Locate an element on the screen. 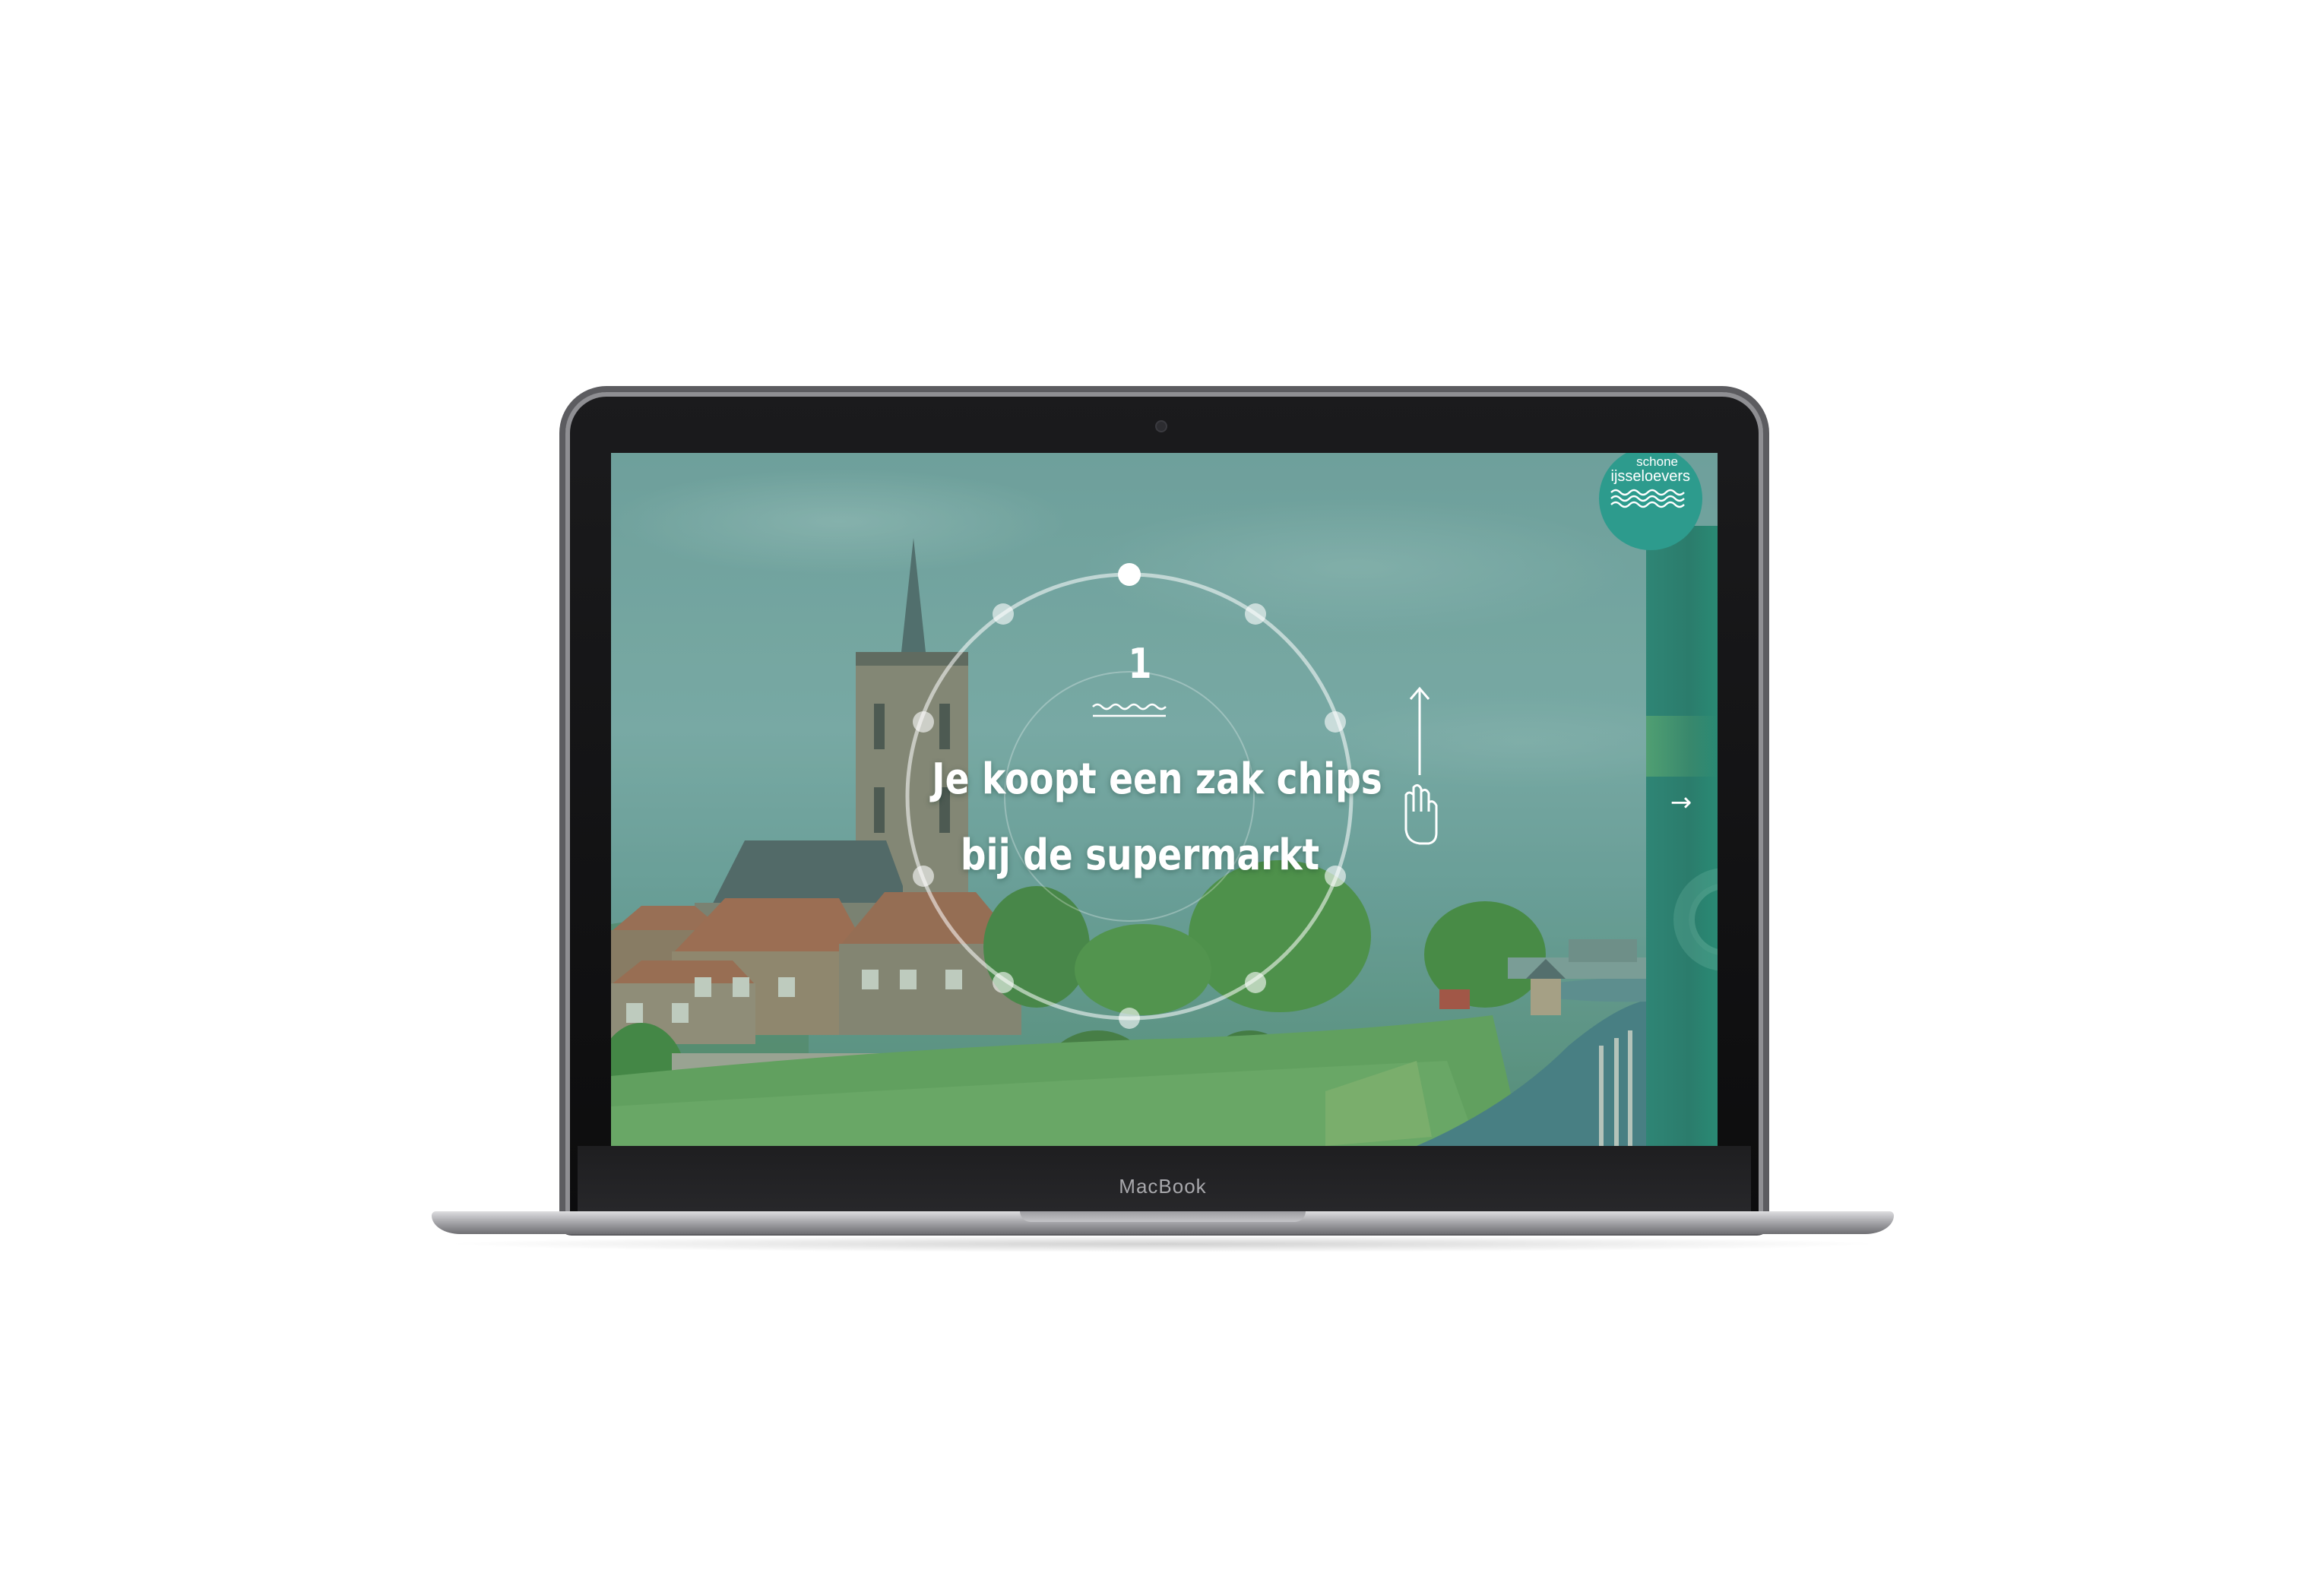  step-dot-active is located at coordinates (1129, 574).